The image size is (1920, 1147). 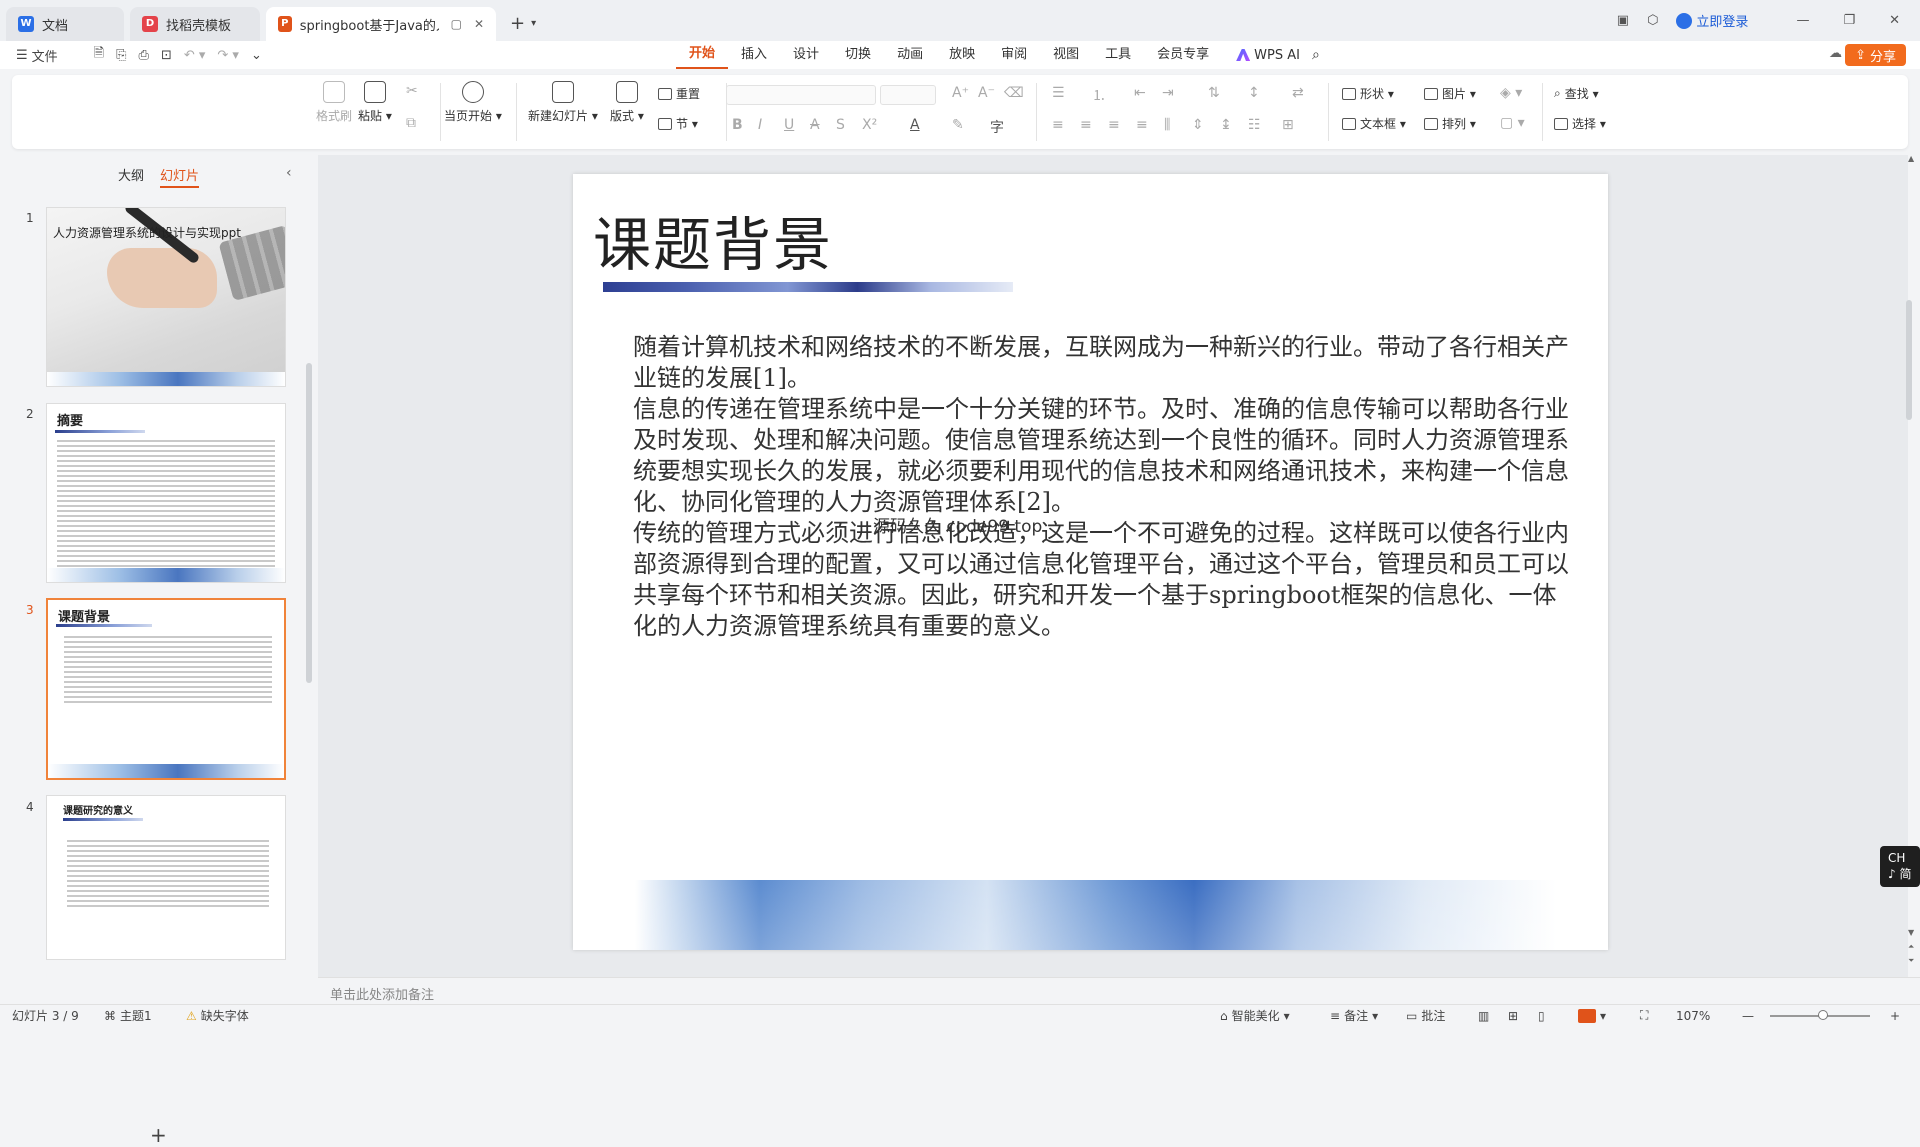 I want to click on zoom-in-icon: +, so click(x=1895, y=1016).